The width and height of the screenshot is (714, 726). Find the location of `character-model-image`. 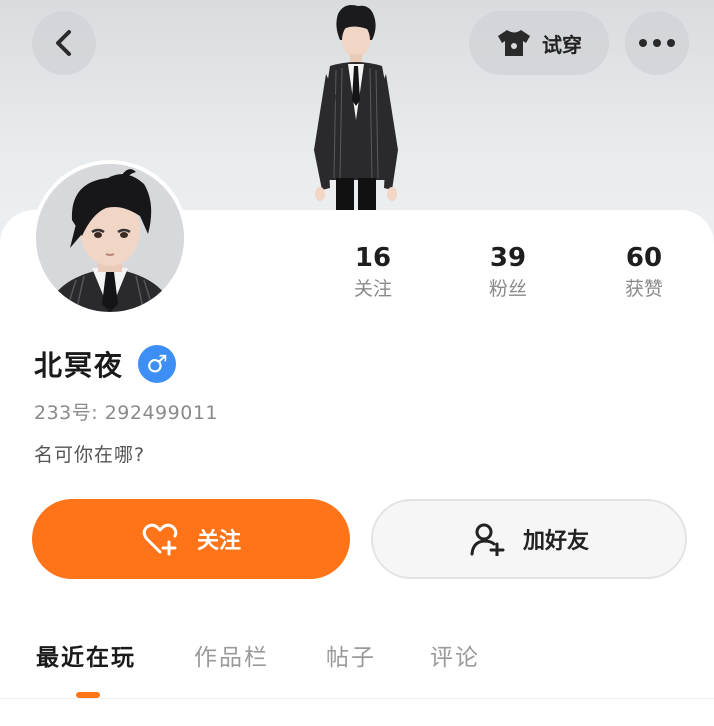

character-model-image is located at coordinates (356, 108).